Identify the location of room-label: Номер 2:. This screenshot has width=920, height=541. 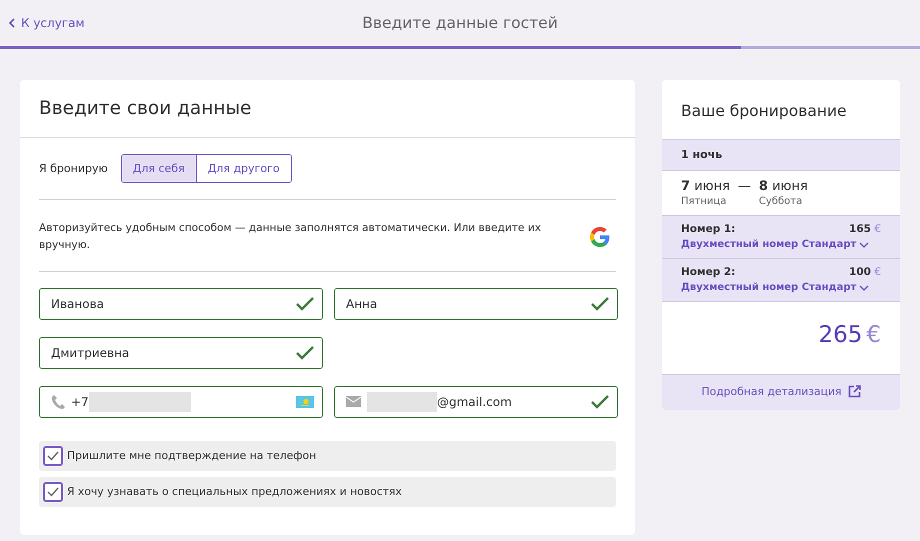
(708, 272).